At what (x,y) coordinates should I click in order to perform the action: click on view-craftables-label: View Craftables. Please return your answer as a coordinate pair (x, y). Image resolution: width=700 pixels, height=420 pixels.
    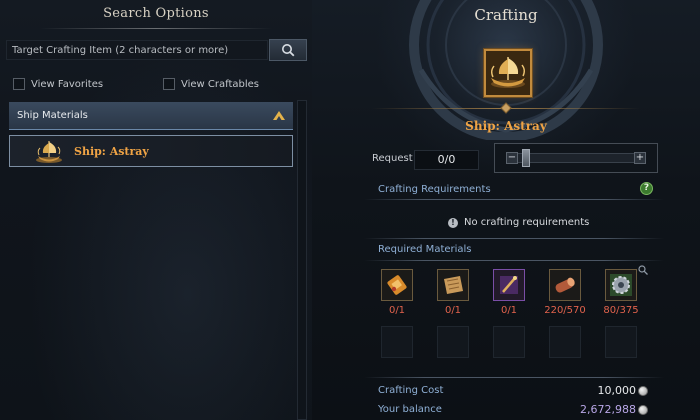
    Looking at the image, I should click on (220, 84).